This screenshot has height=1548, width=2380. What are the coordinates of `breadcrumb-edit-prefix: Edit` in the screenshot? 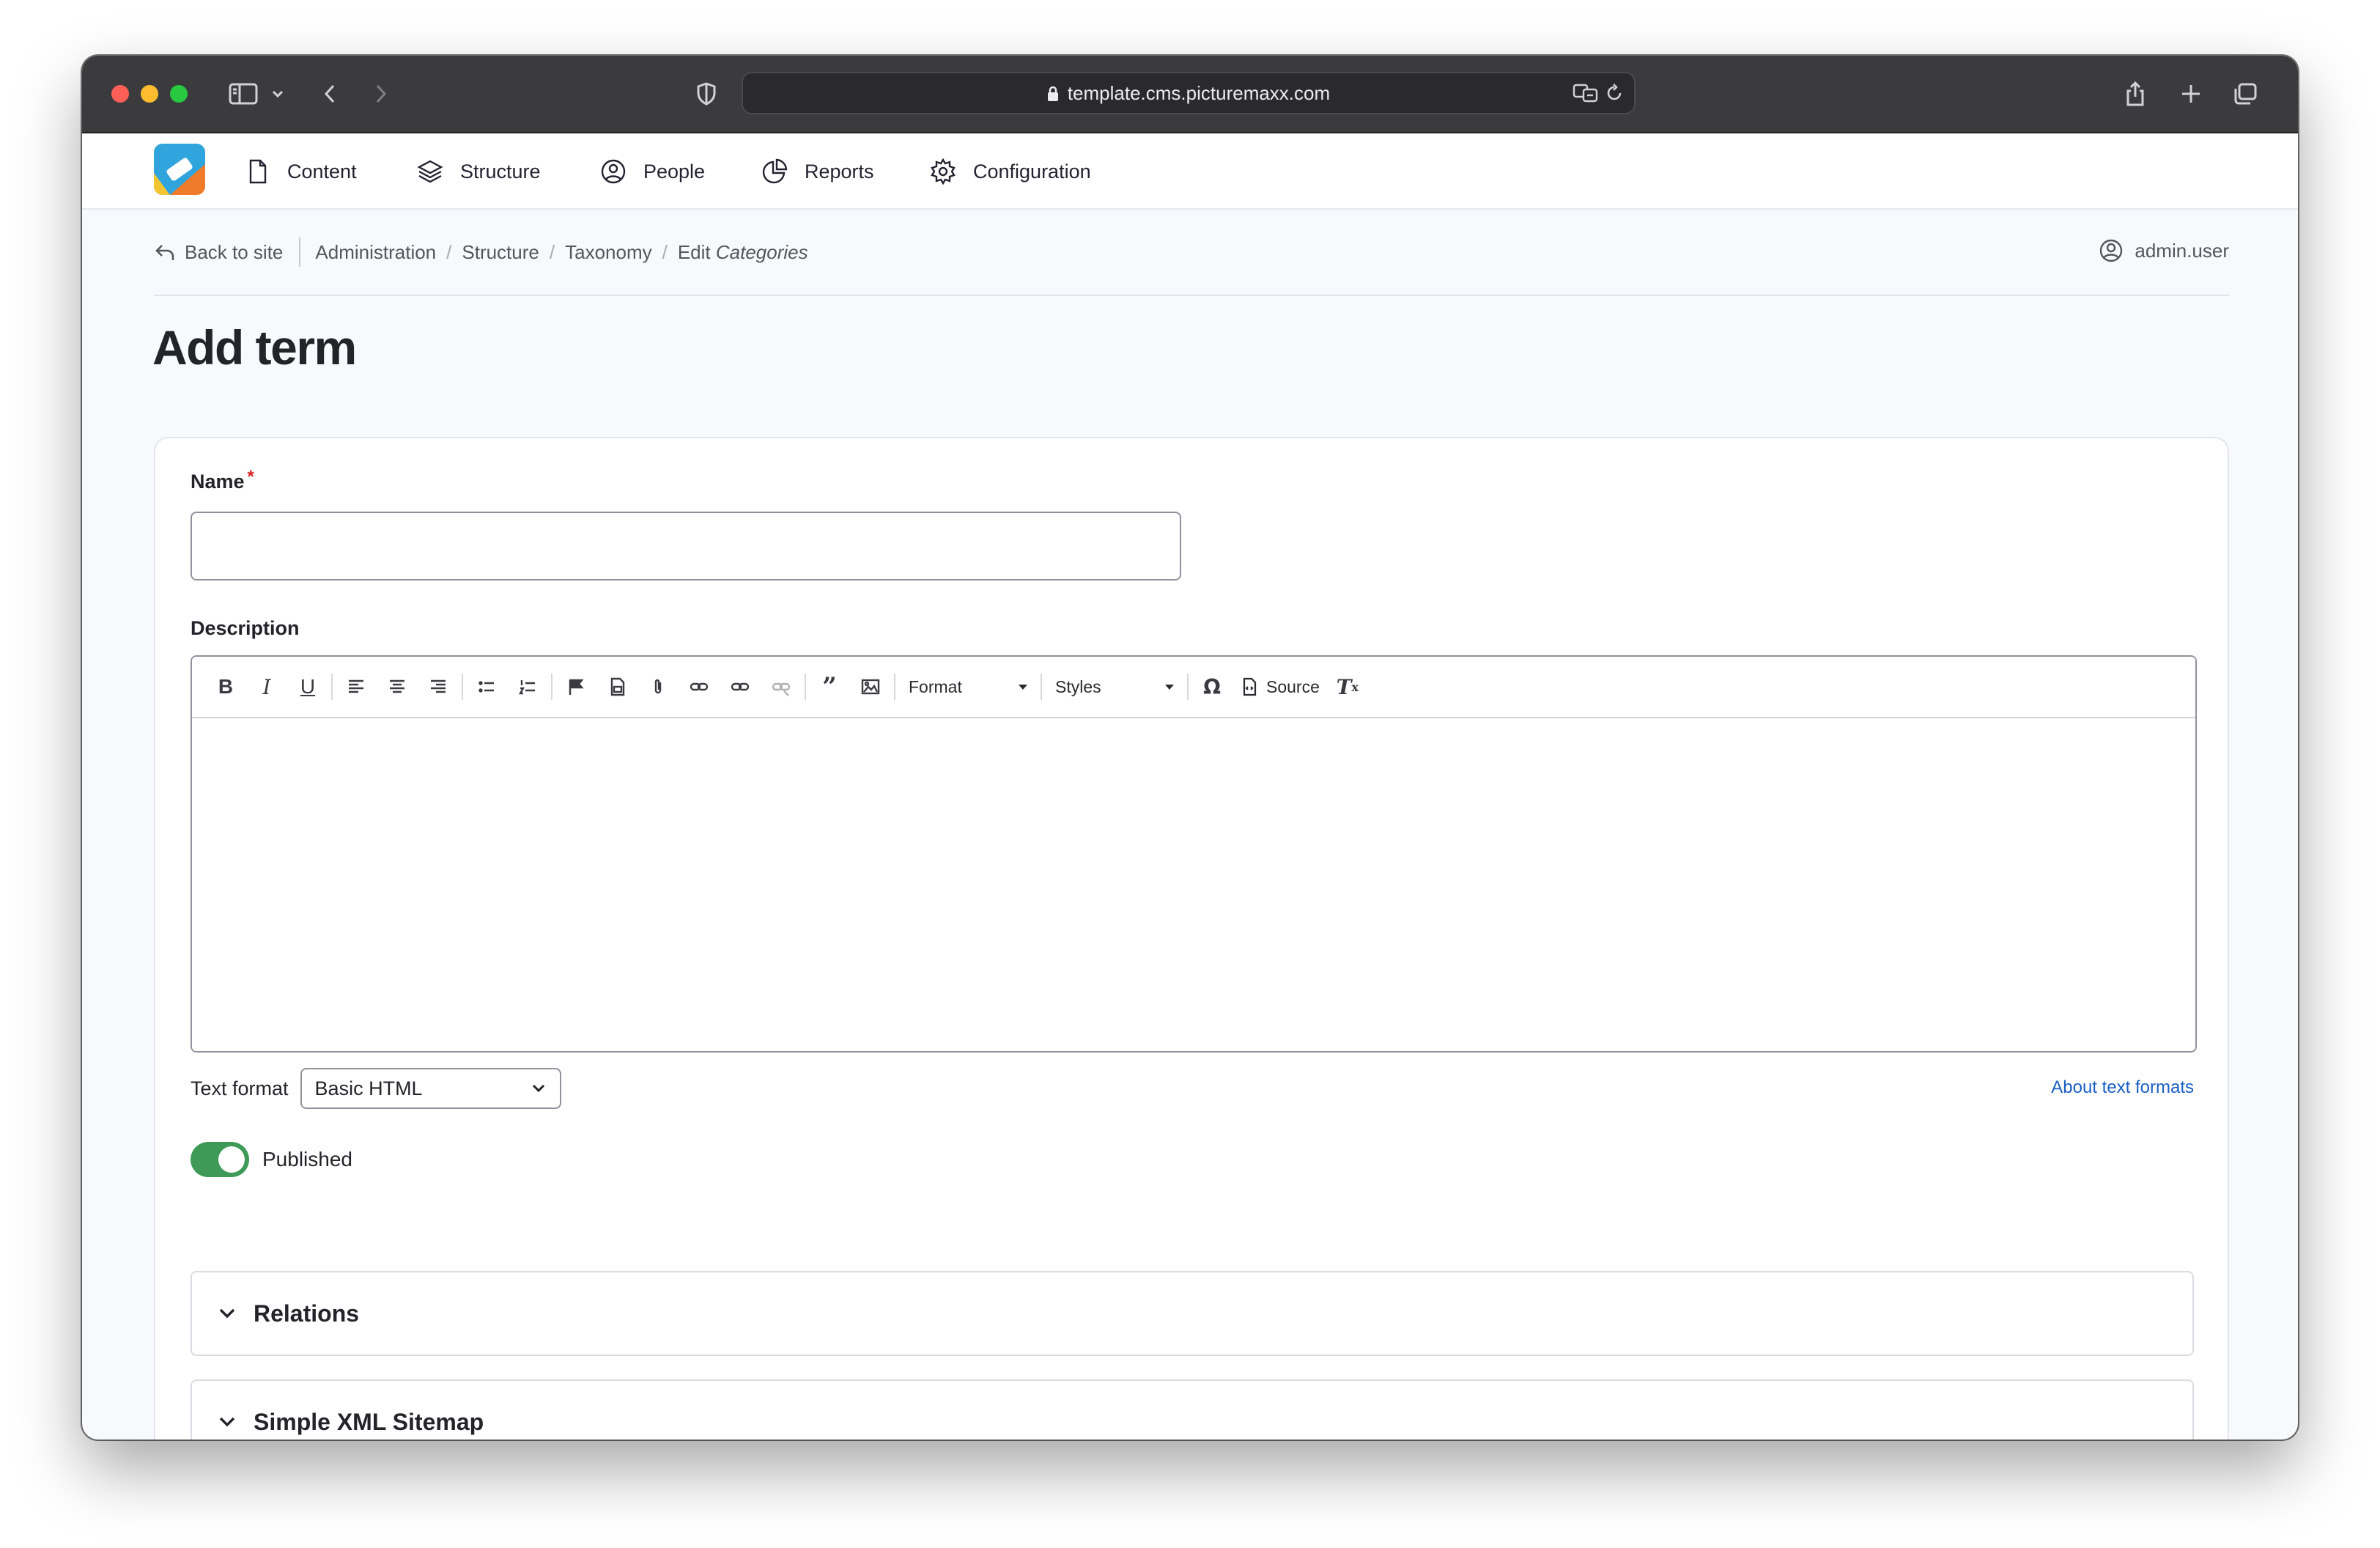 It's located at (694, 251).